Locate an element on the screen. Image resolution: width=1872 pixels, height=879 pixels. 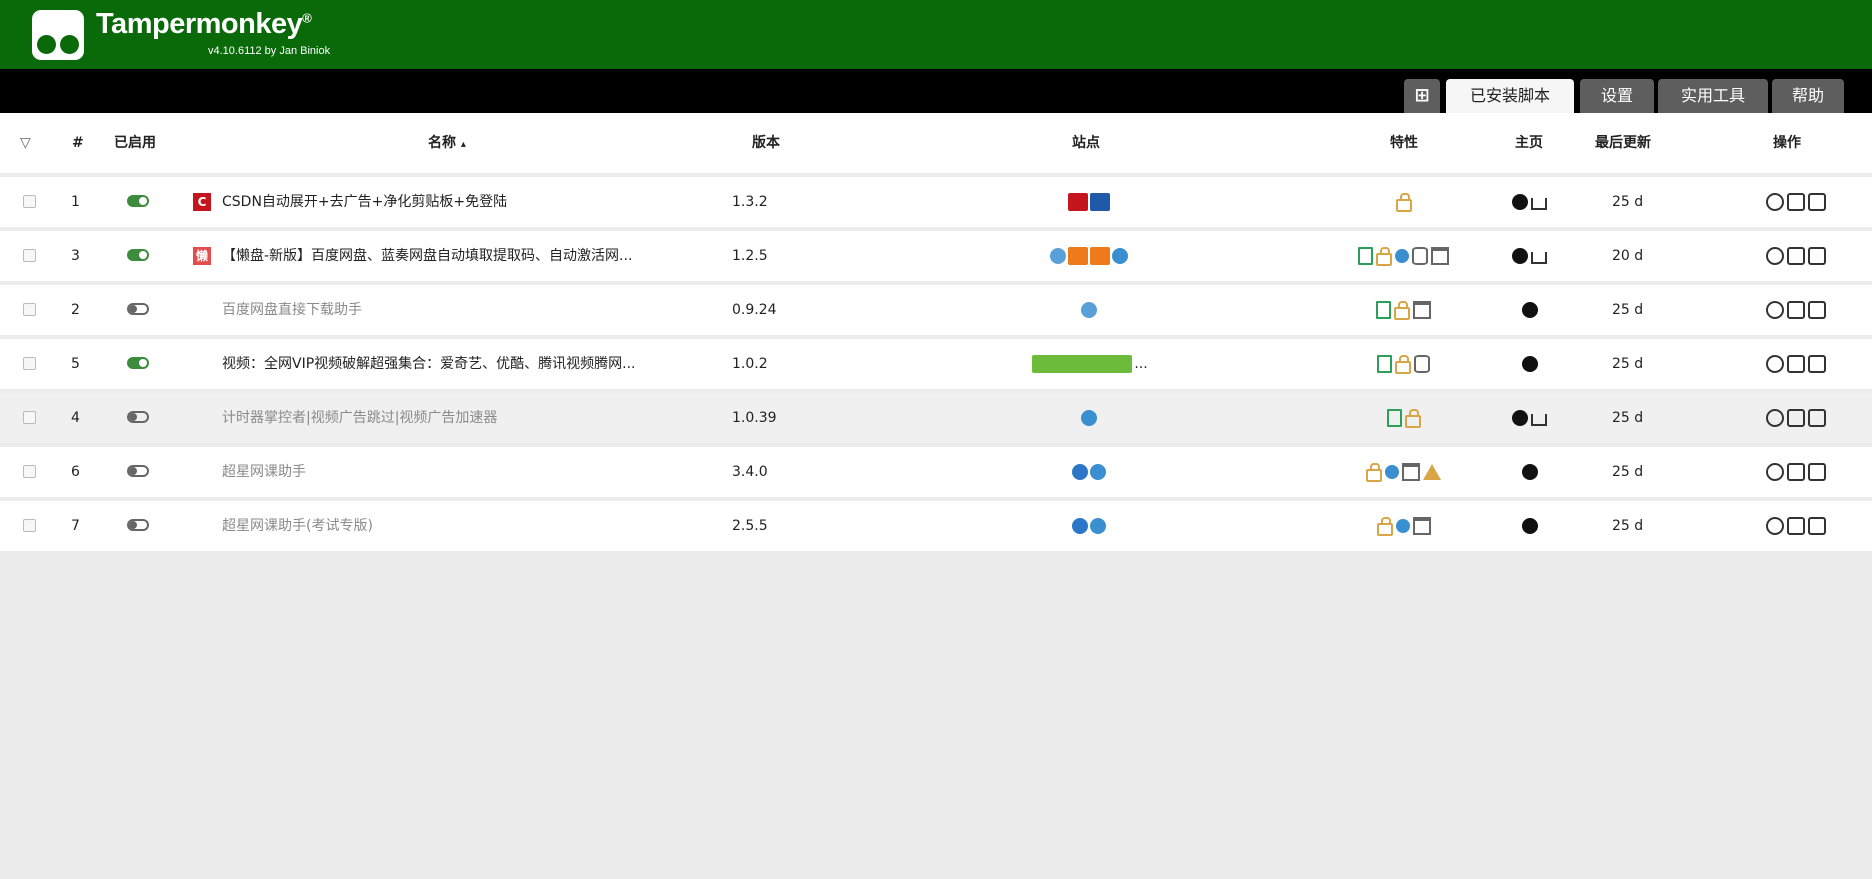
tab-settings: 设置 is located at coordinates (1617, 96).